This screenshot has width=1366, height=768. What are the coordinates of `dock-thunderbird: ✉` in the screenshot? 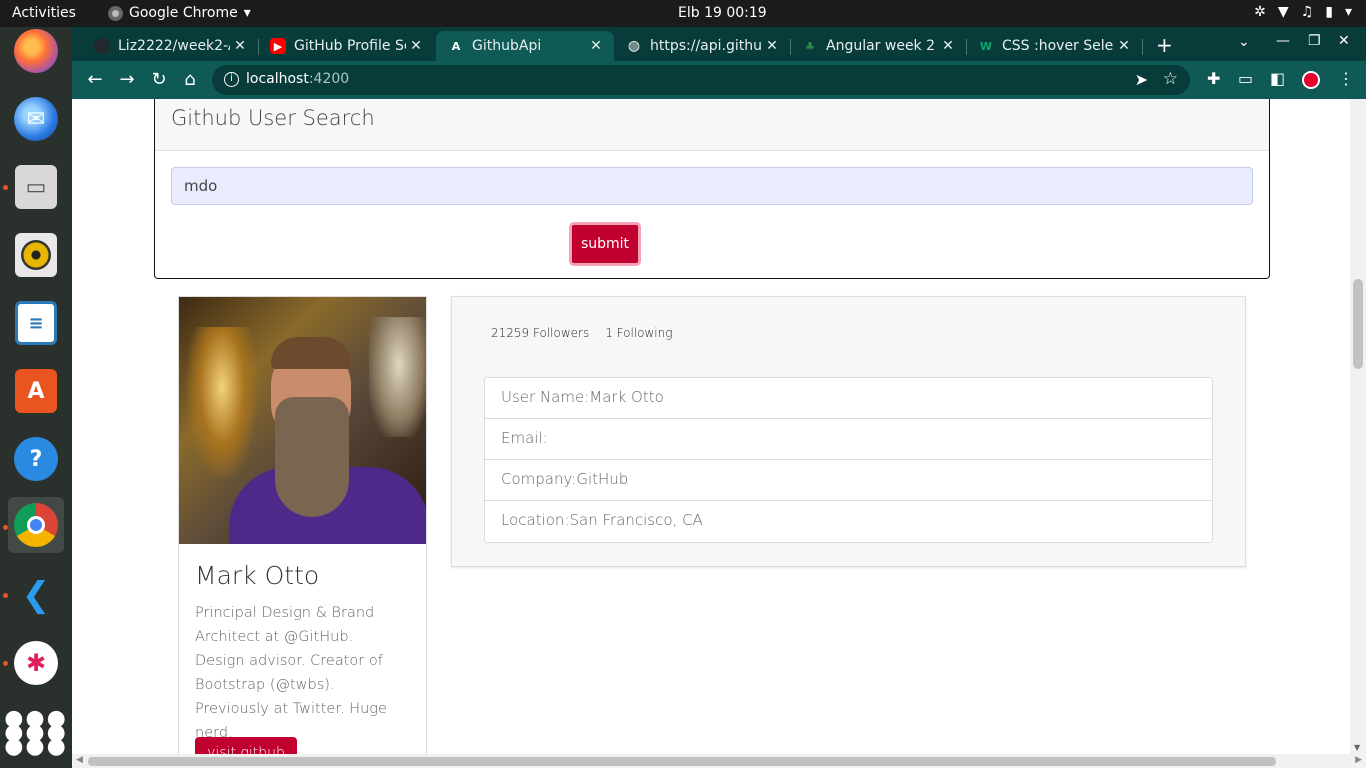 It's located at (36, 119).